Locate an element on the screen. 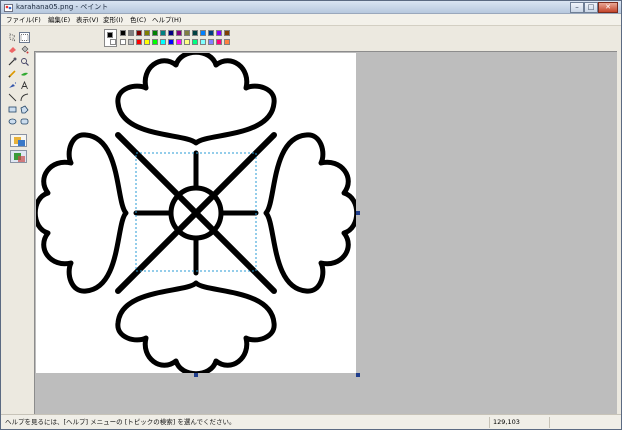 The height and width of the screenshot is (430, 622). magnifier-icon is located at coordinates (25, 62).